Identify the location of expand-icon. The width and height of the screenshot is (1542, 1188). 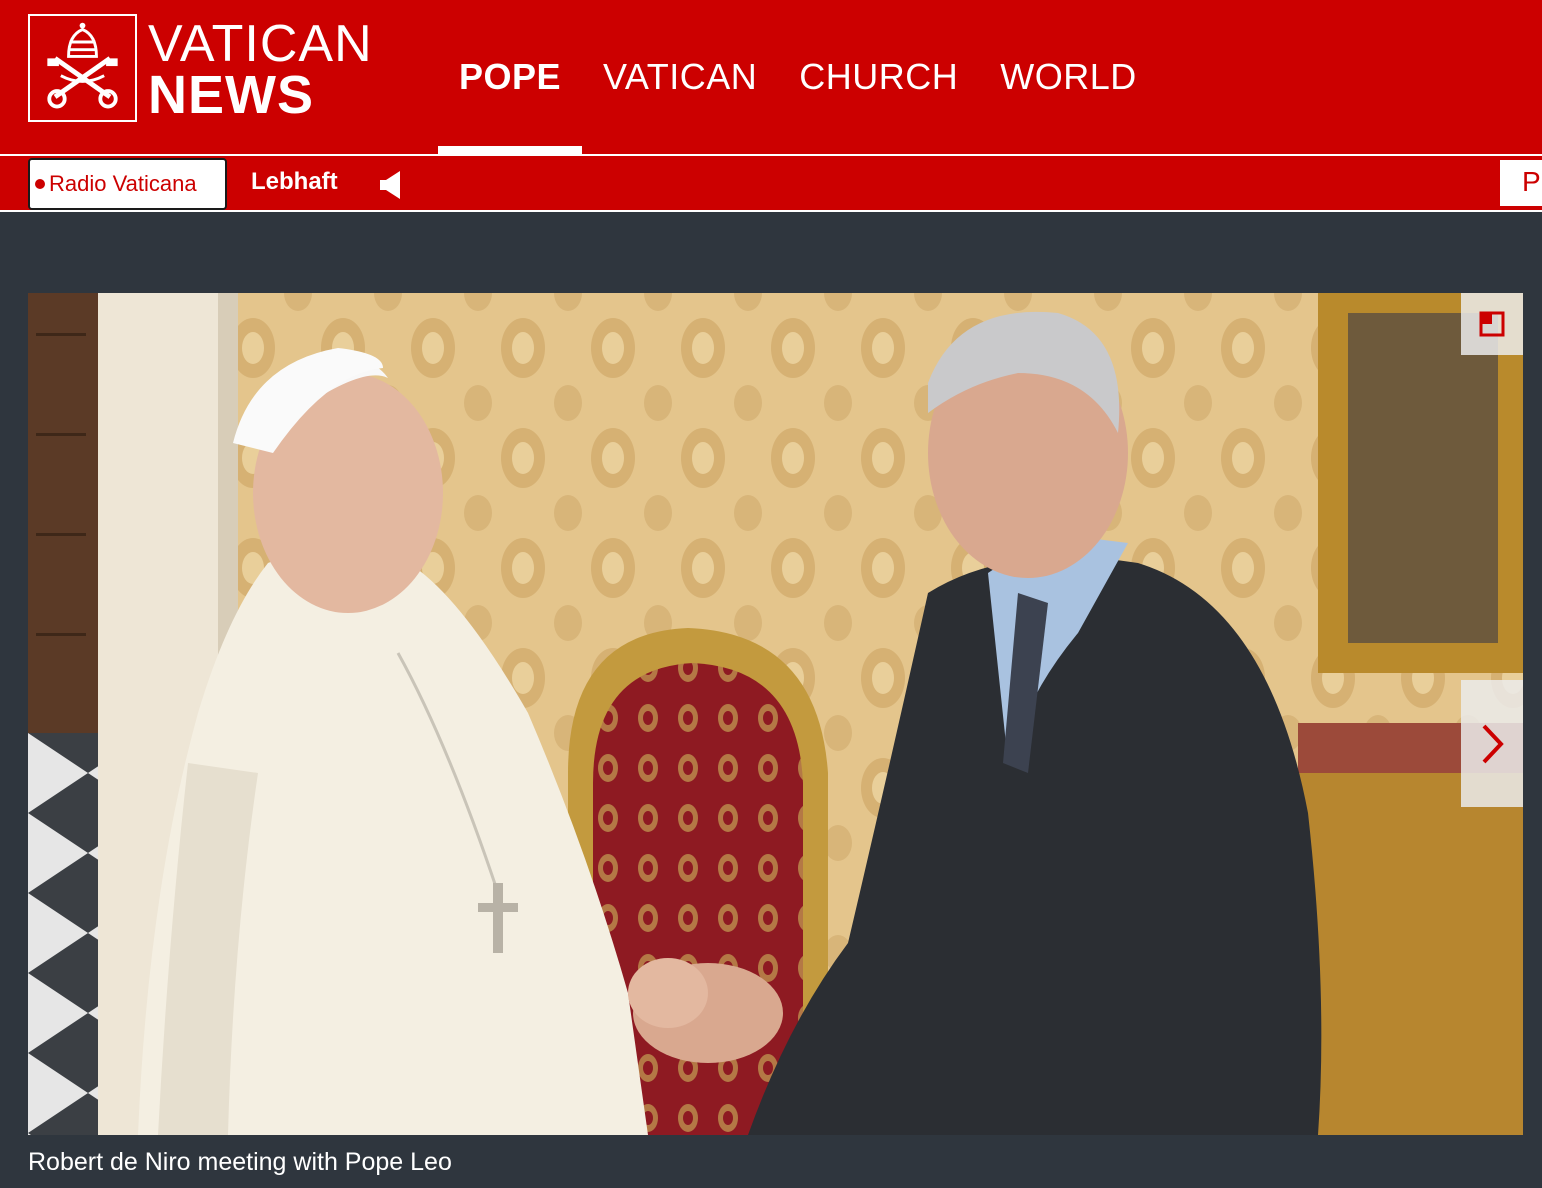
(1492, 324).